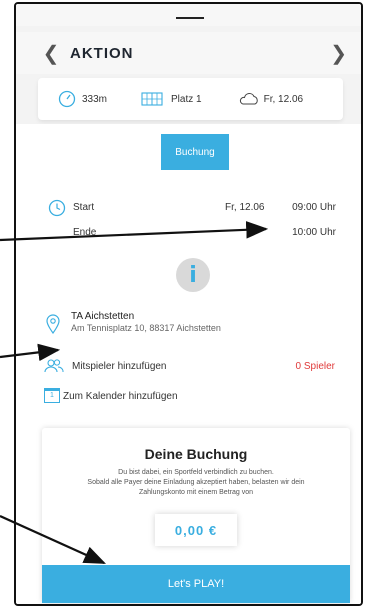  Describe the element at coordinates (190, 18) in the screenshot. I see `drag-handle` at that location.